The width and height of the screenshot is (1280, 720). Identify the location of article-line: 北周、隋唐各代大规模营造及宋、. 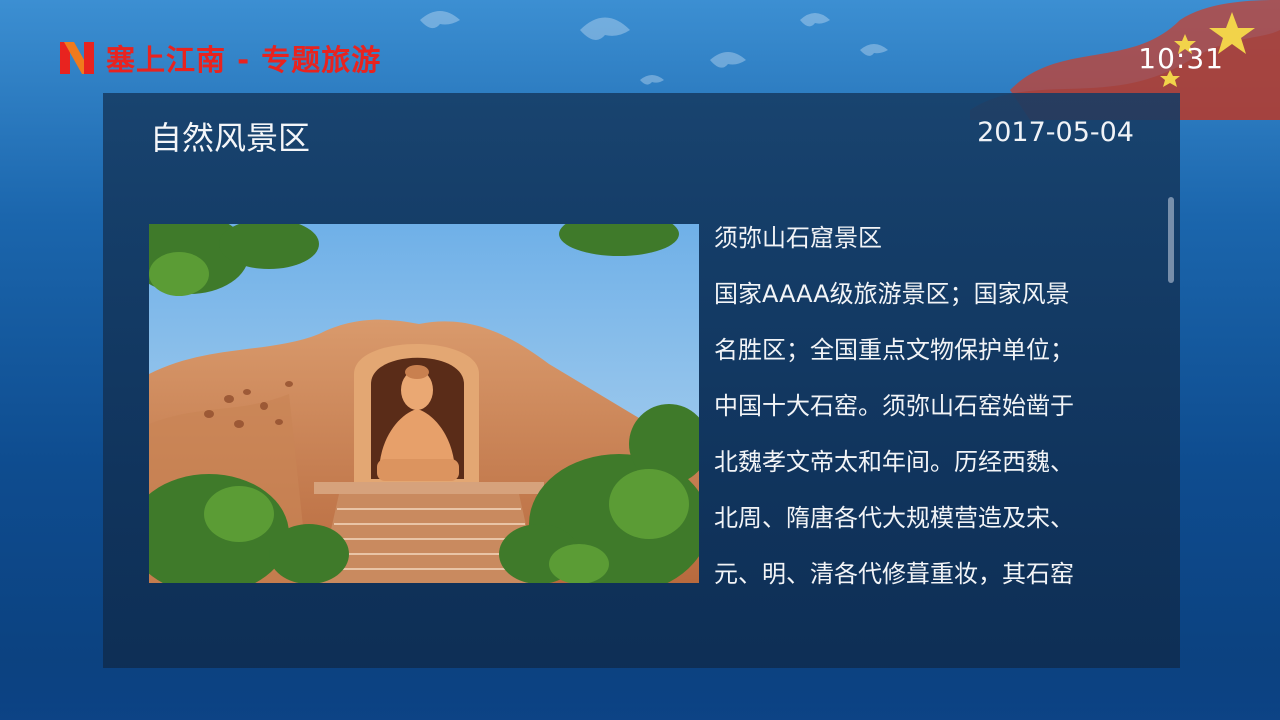
(894, 518).